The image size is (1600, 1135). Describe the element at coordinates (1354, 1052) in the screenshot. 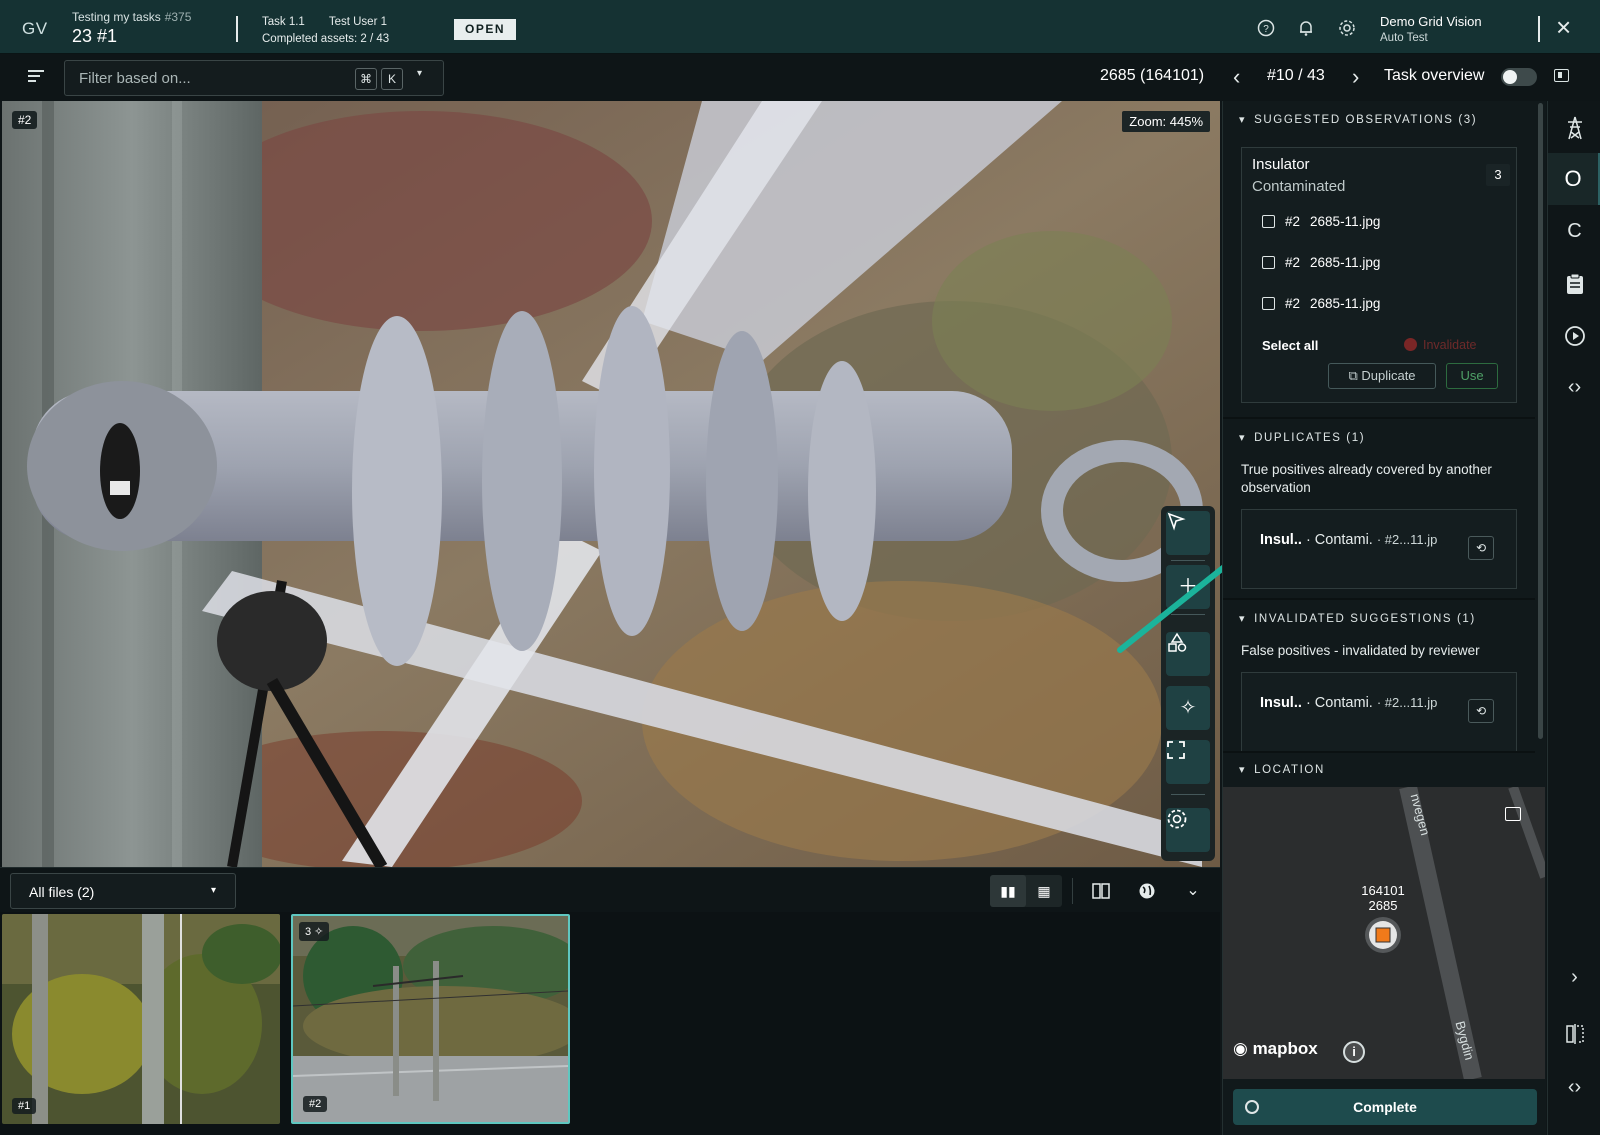

I see `info-icon: i` at that location.